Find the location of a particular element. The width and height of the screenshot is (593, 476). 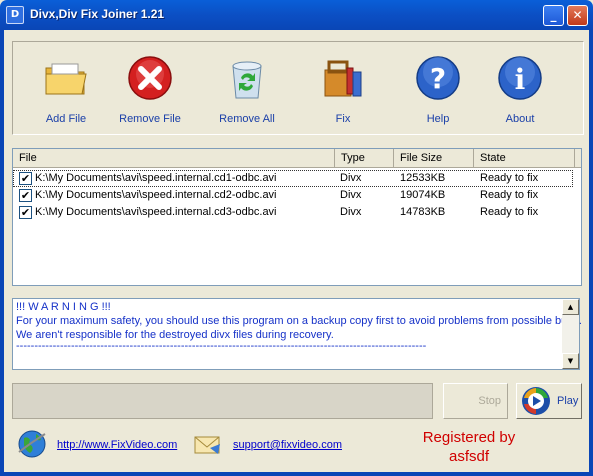

play-button: Play is located at coordinates (549, 401).